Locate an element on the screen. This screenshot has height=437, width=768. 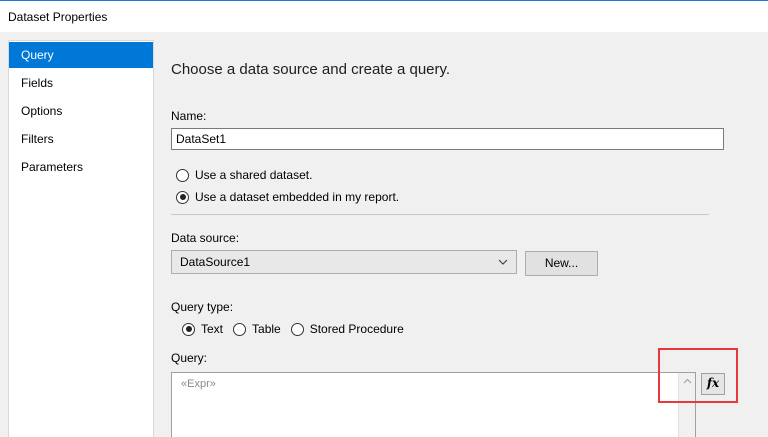
nav-item-options: Options is located at coordinates (81, 111).